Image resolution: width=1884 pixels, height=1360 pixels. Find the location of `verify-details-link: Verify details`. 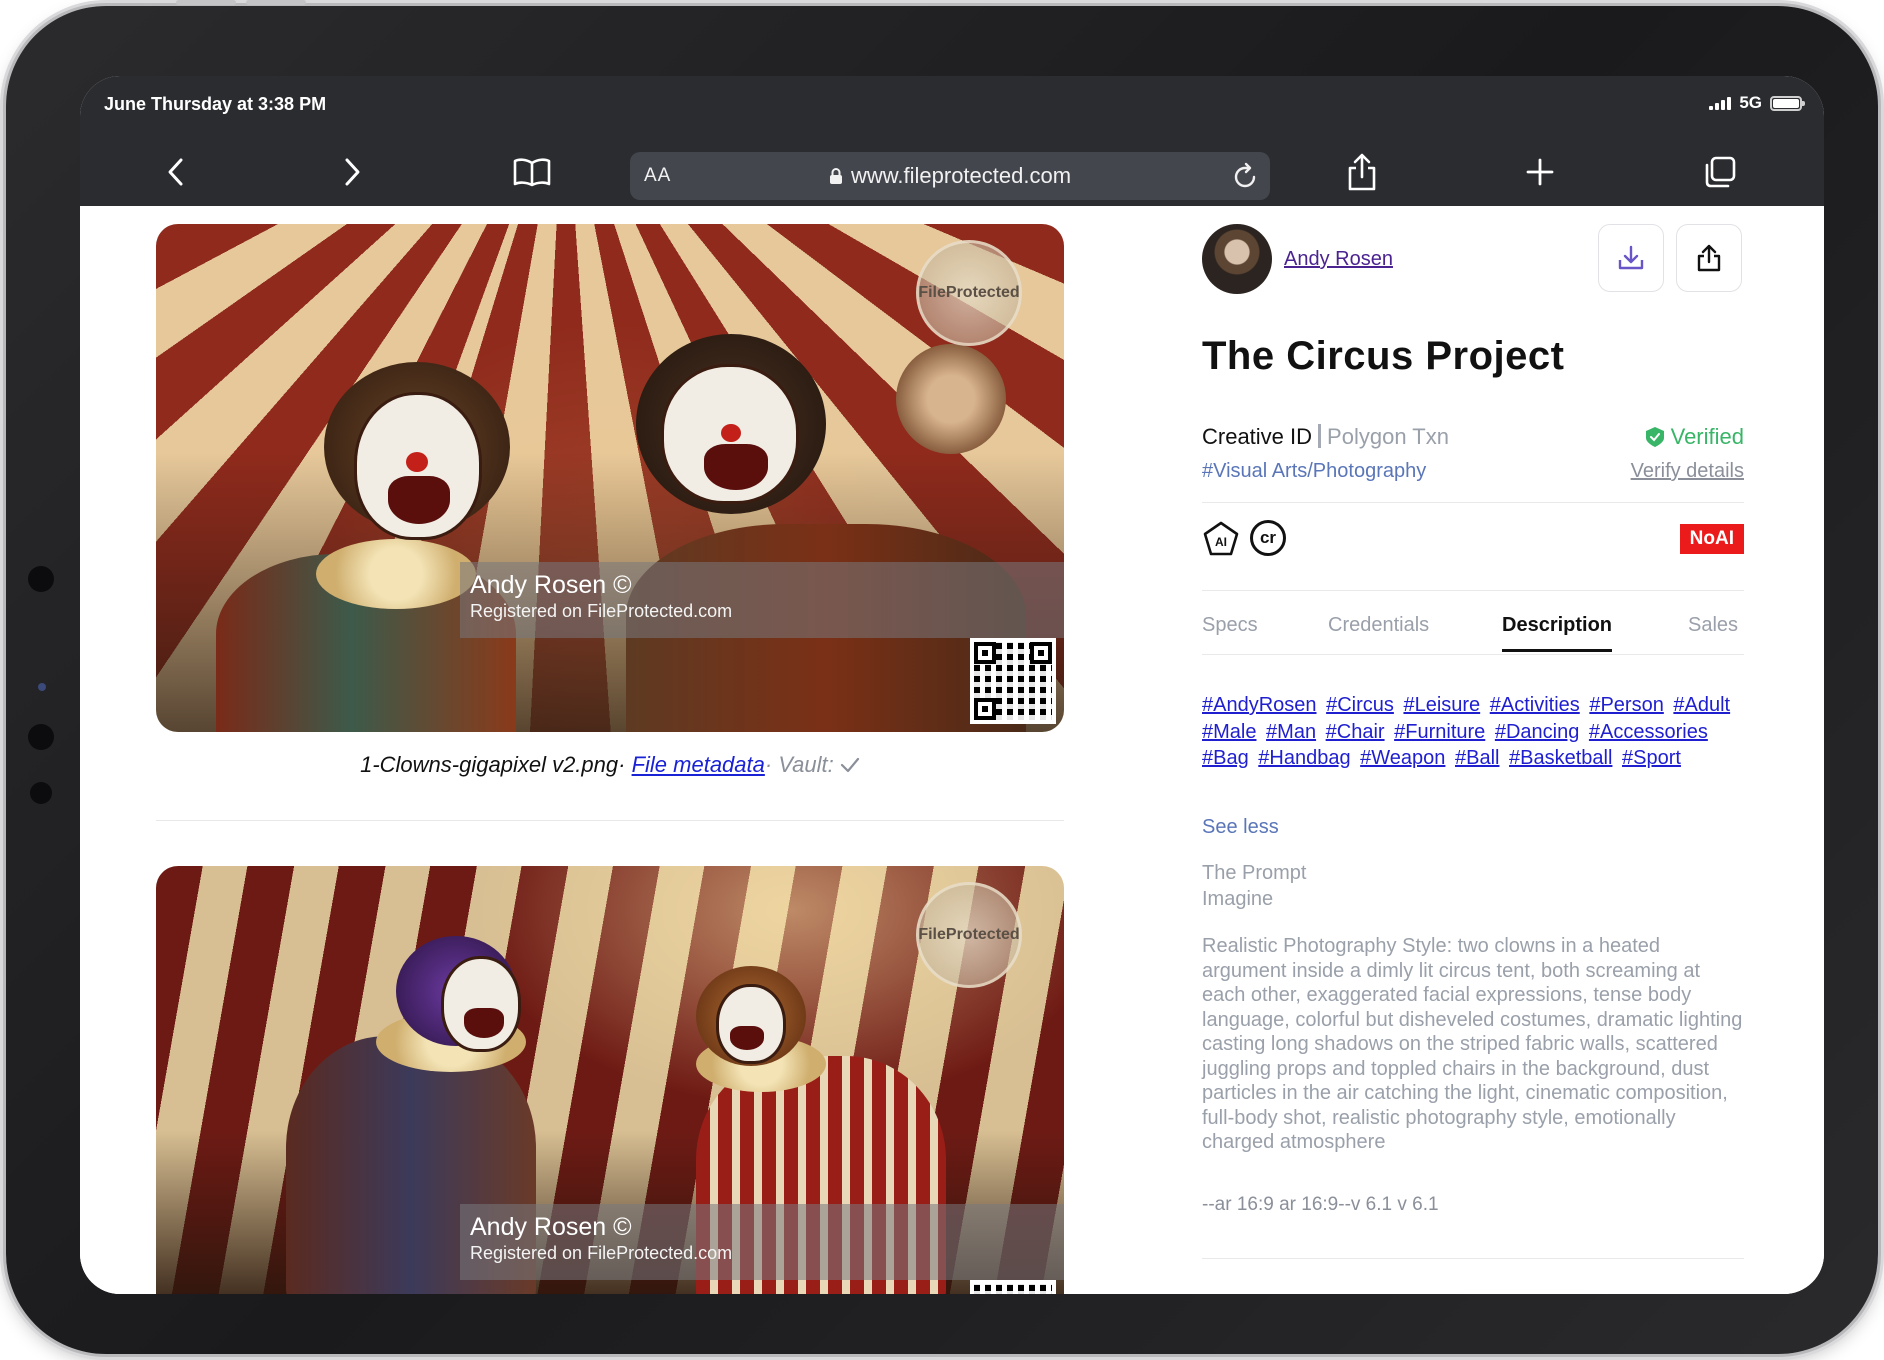

verify-details-link: Verify details is located at coordinates (1687, 471).